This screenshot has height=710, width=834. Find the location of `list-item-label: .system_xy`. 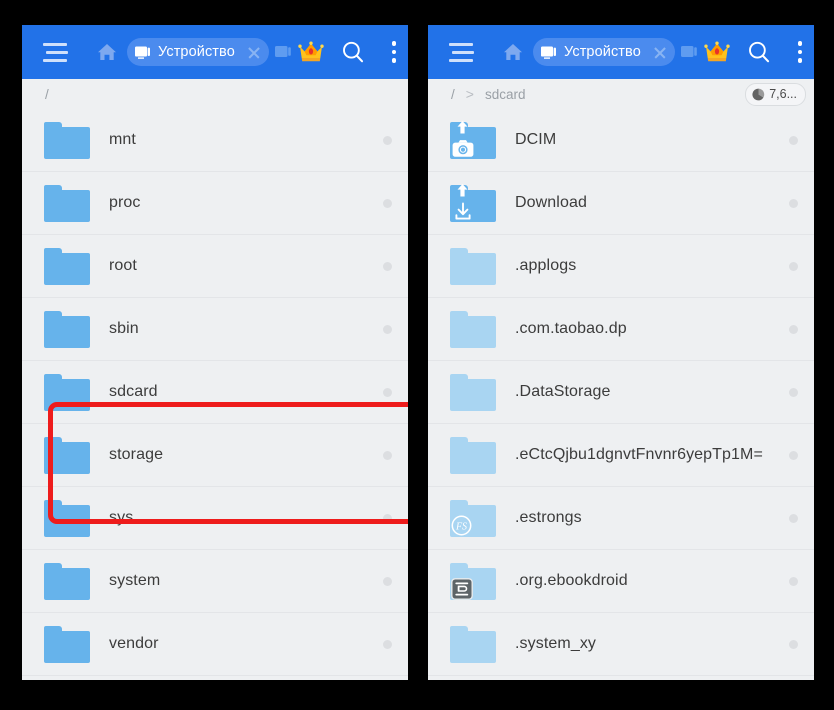

list-item-label: .system_xy is located at coordinates (556, 643).